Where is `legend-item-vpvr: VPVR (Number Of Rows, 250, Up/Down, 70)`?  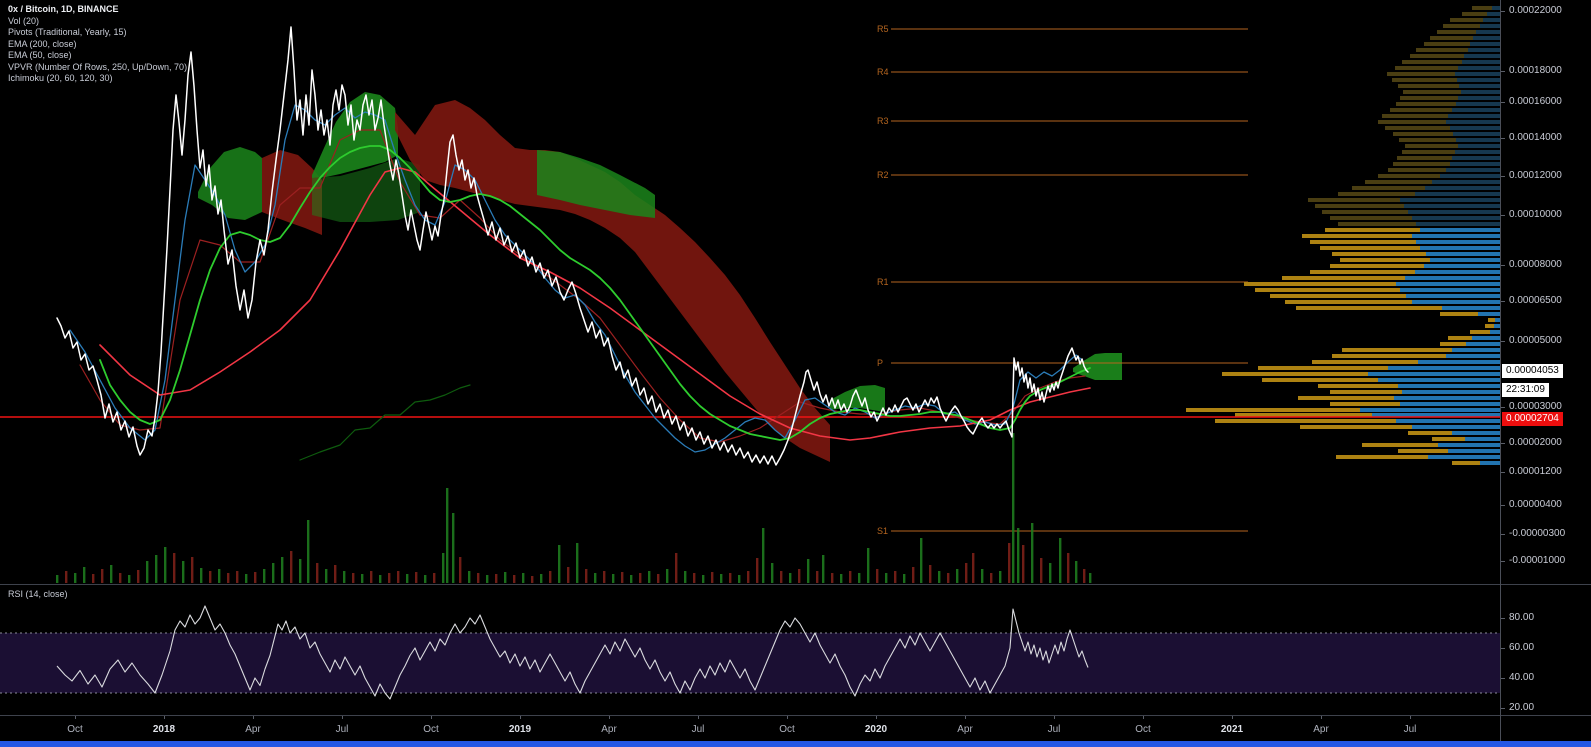 legend-item-vpvr: VPVR (Number Of Rows, 250, Up/Down, 70) is located at coordinates (97, 68).